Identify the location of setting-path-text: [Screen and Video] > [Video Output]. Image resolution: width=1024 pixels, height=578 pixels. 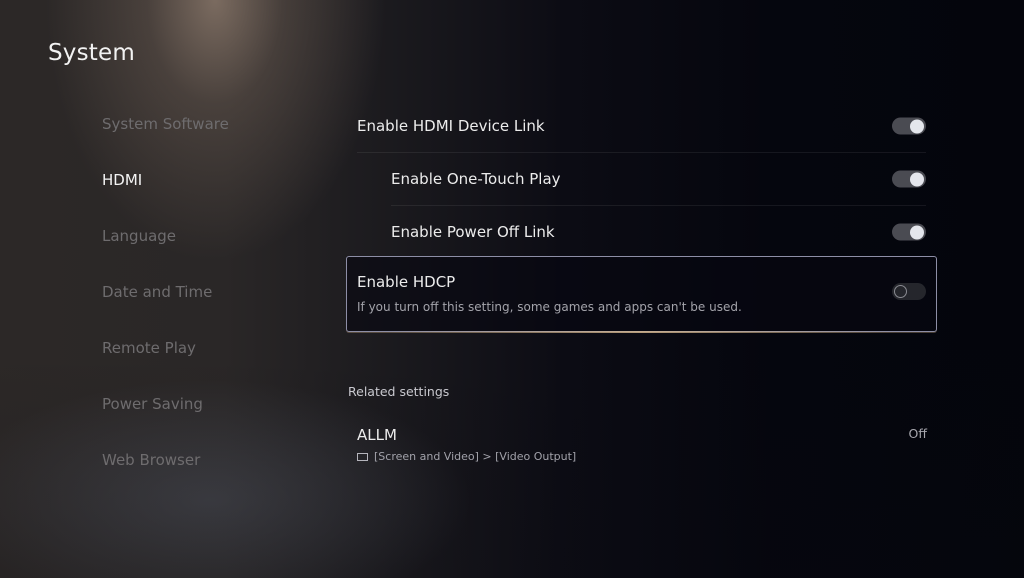
(475, 456).